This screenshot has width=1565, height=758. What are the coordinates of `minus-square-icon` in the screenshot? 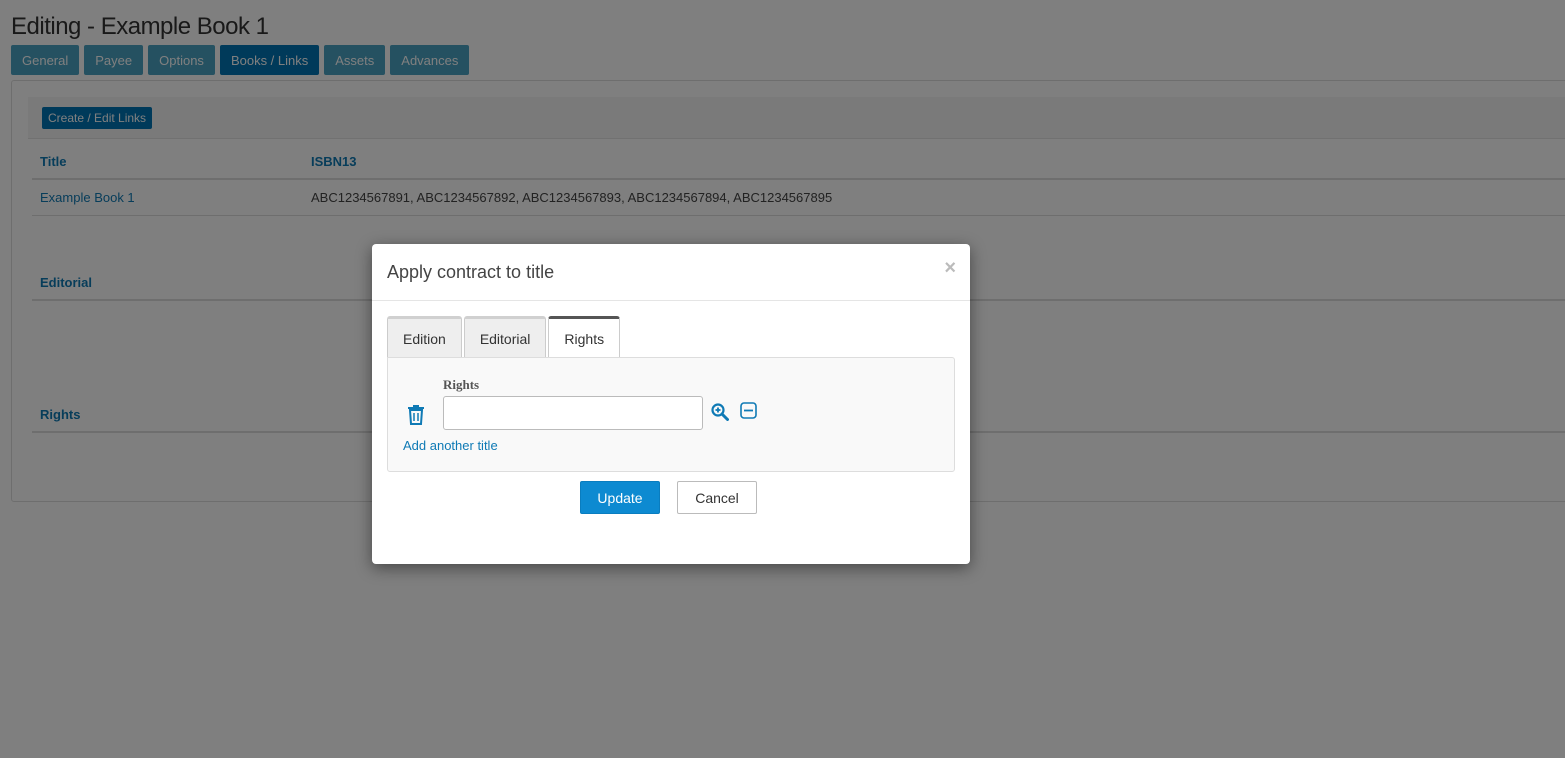 It's located at (748, 410).